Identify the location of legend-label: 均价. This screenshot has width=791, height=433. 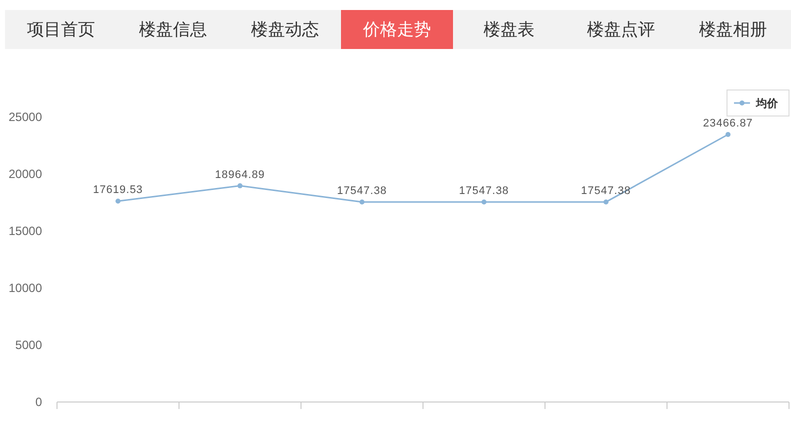
(767, 103).